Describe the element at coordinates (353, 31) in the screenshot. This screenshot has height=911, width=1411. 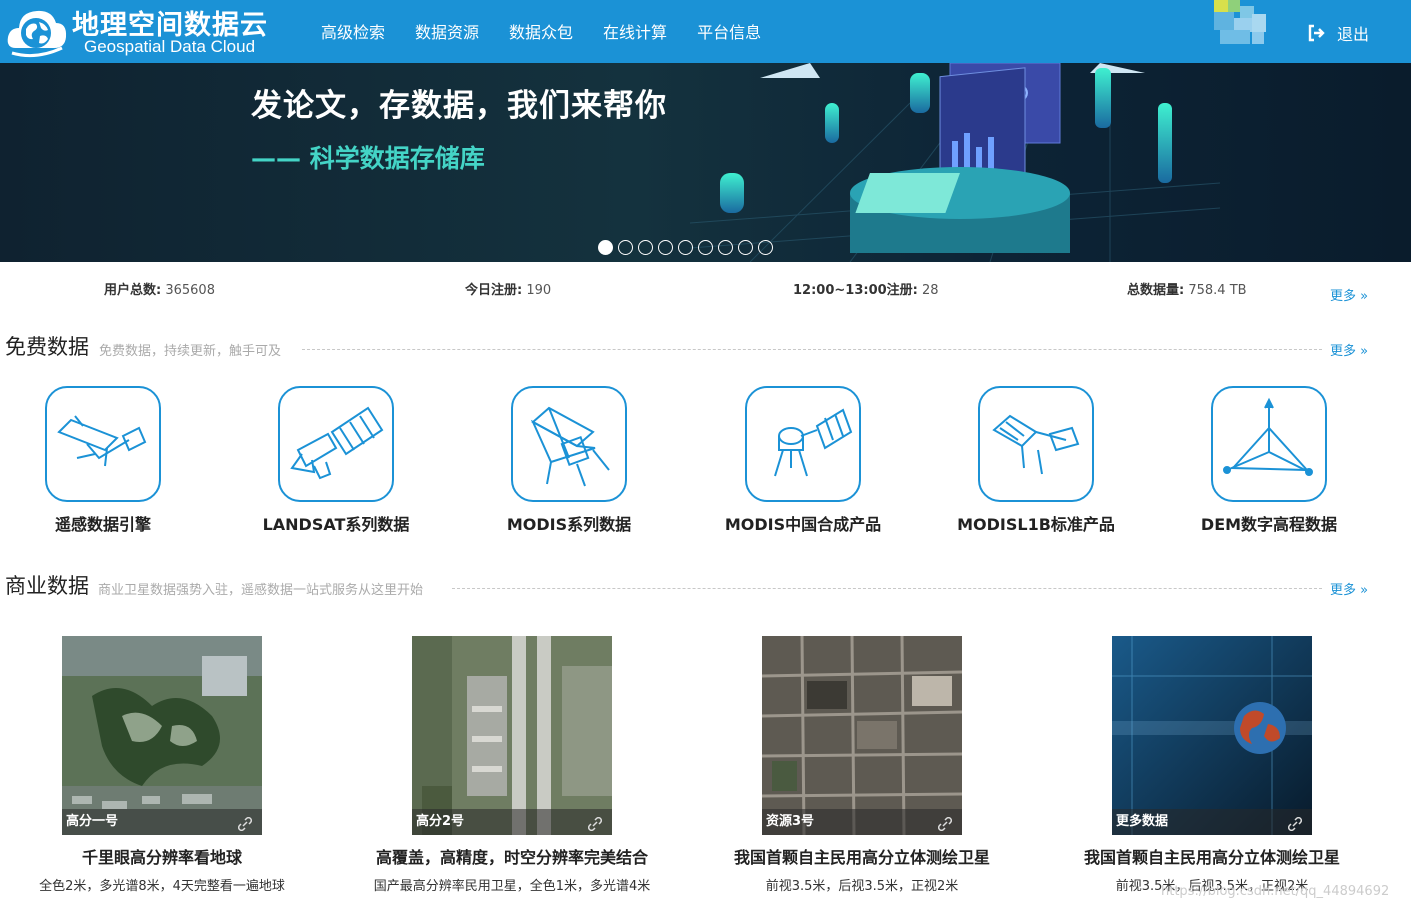
I see `nav-advanced-search: 高级检索` at that location.